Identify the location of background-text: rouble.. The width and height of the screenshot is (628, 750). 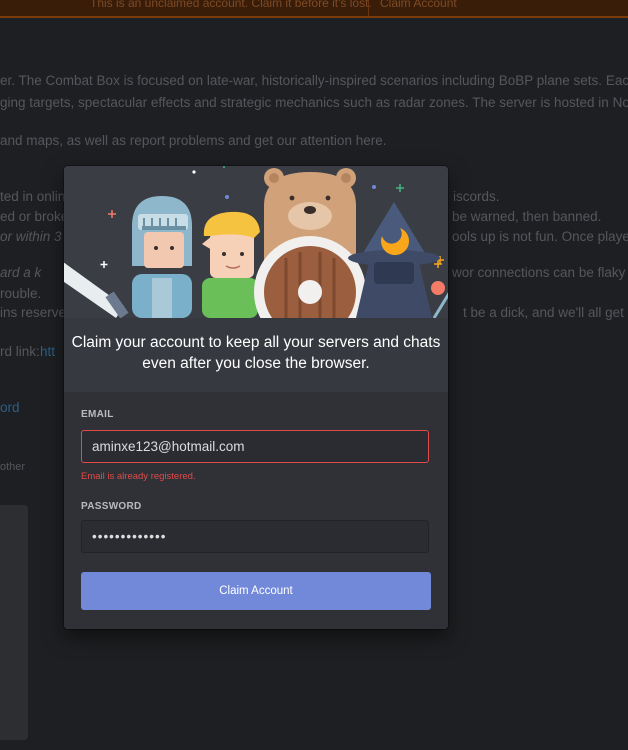
(21, 293).